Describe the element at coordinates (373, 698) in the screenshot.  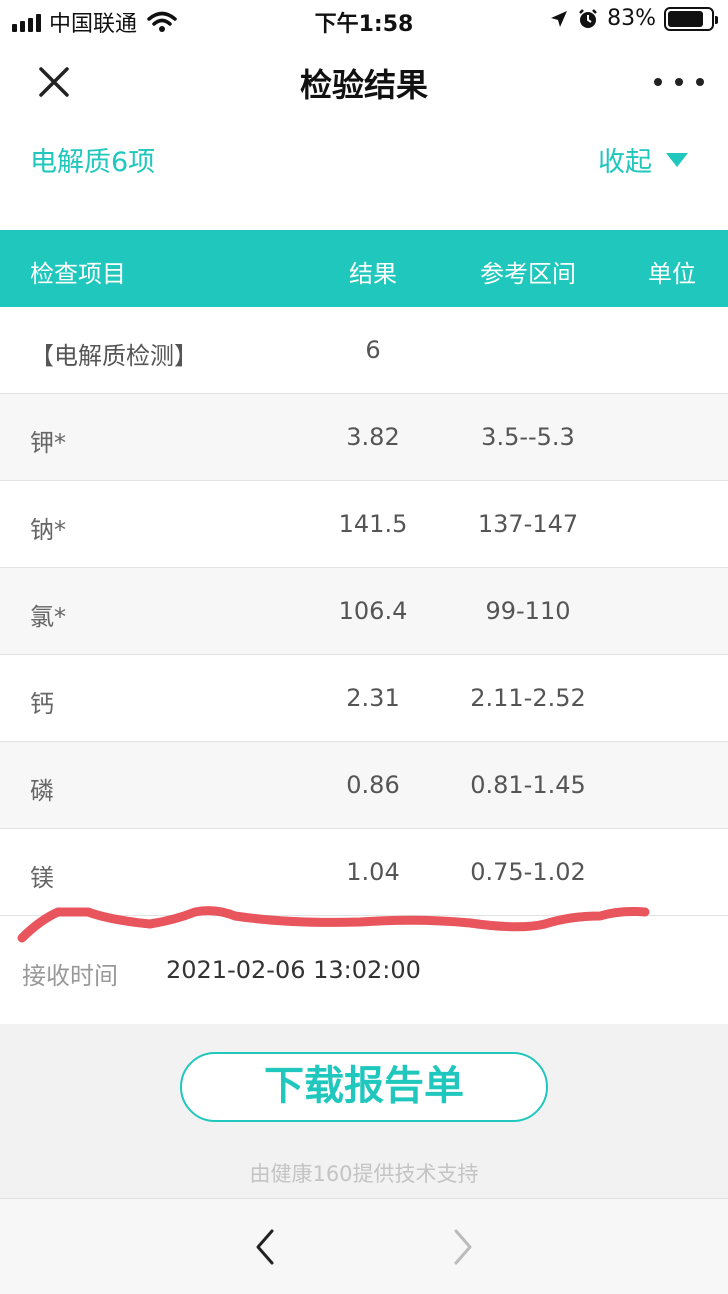
I see `row-result: 2.31` at that location.